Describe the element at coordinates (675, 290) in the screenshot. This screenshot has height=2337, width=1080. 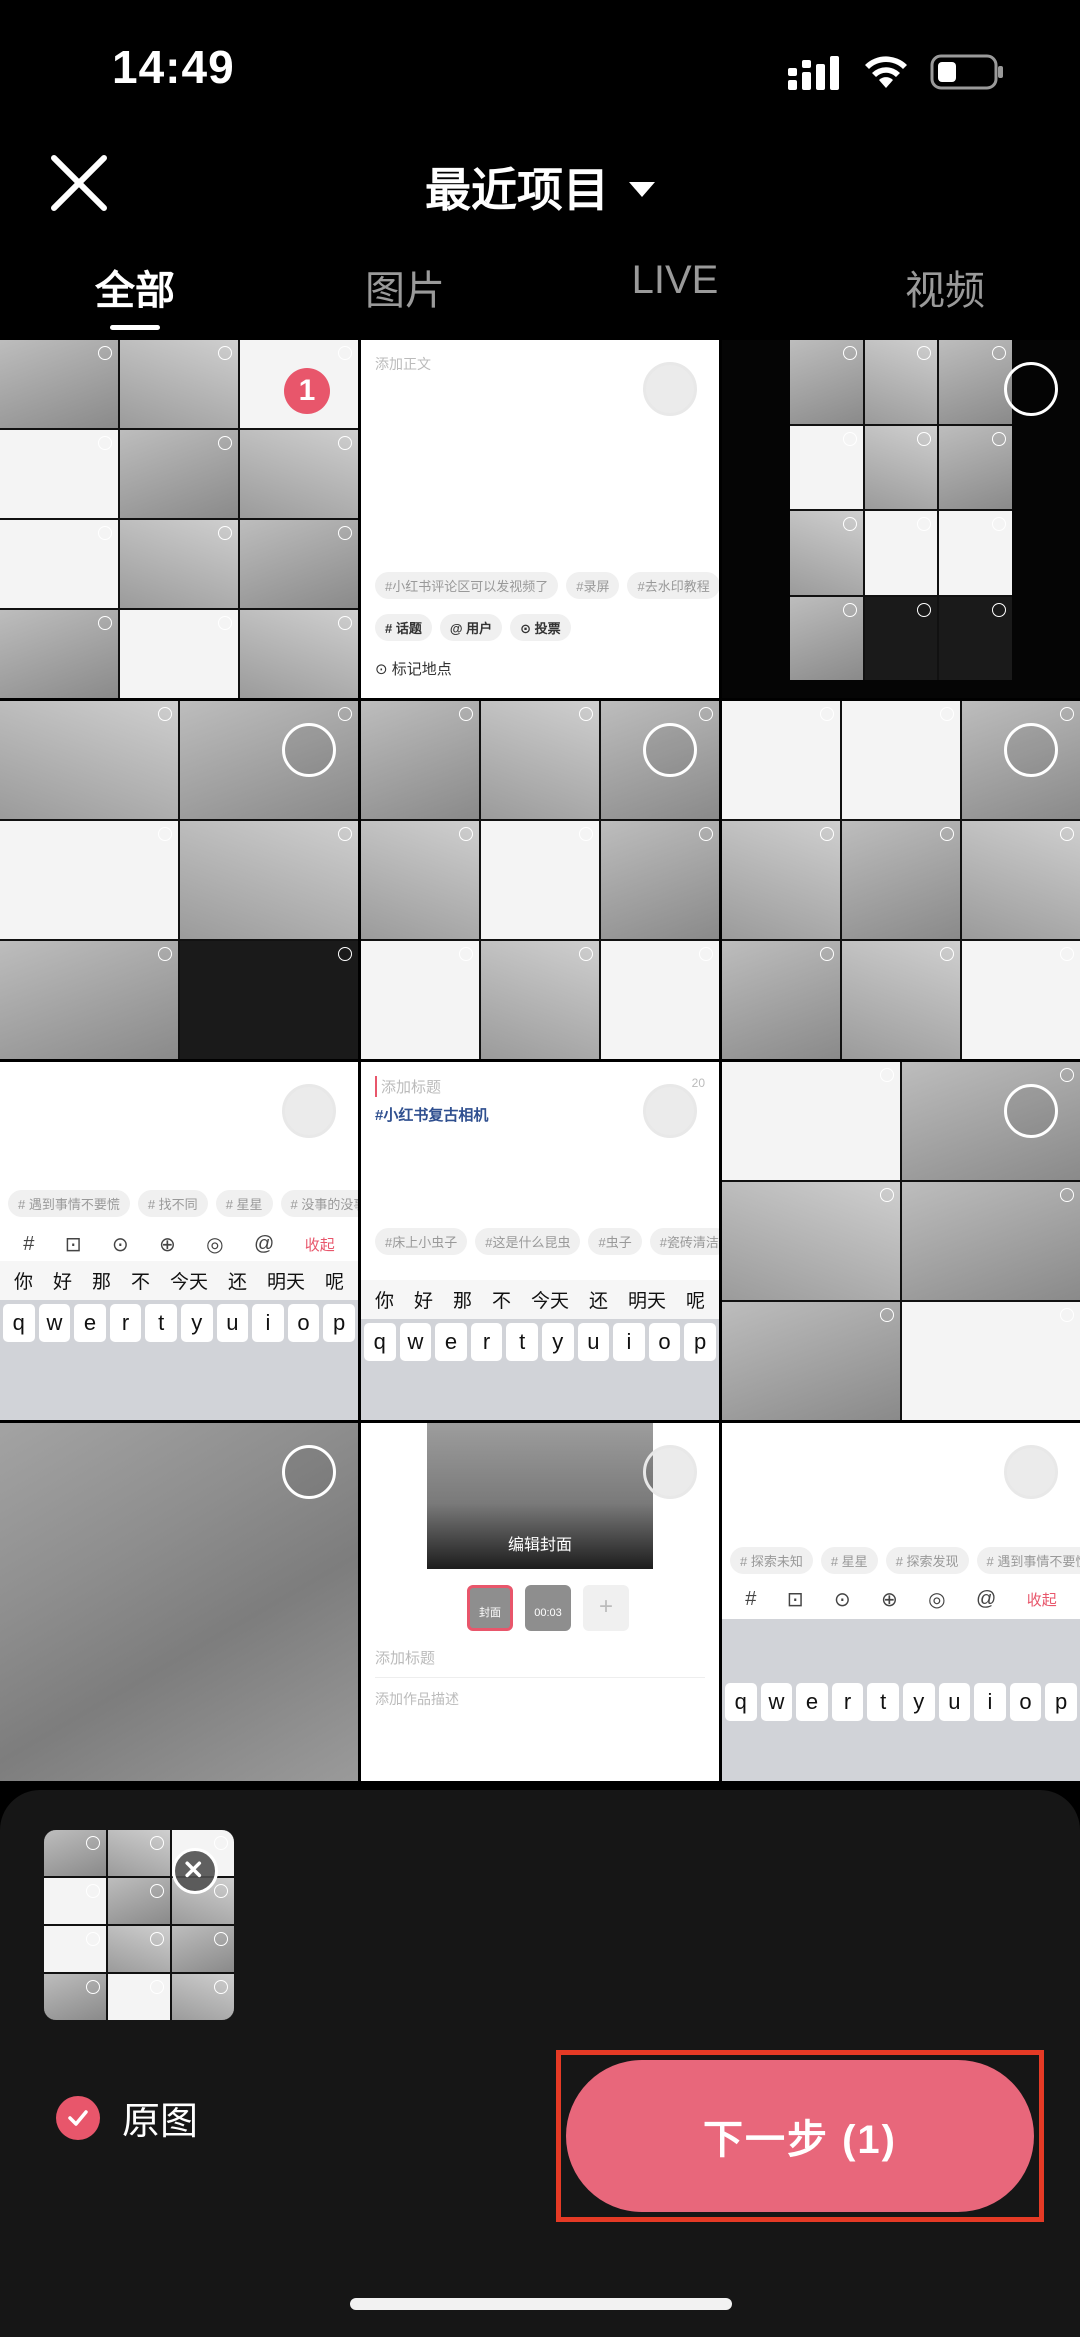
I see `tab-live: LIVE` at that location.